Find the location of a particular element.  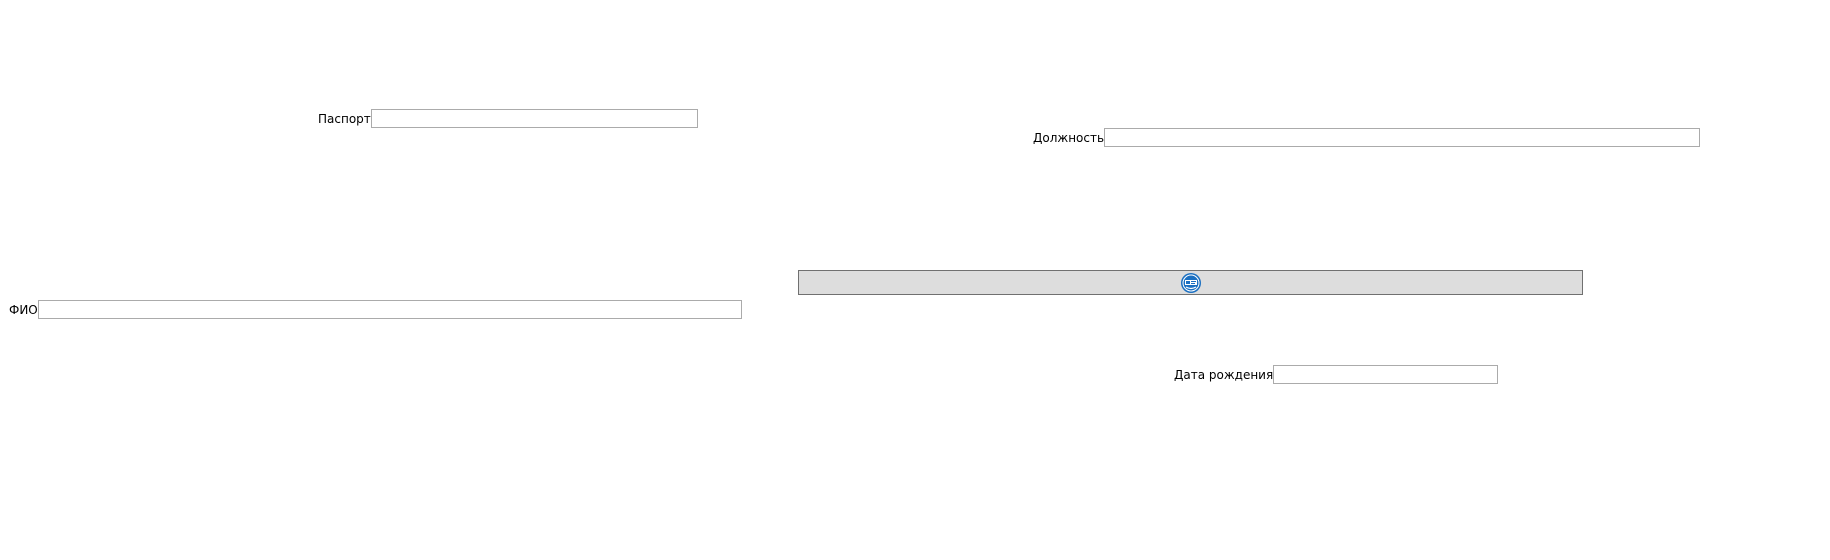

blue-round-emblem-icon is located at coordinates (1191, 283).